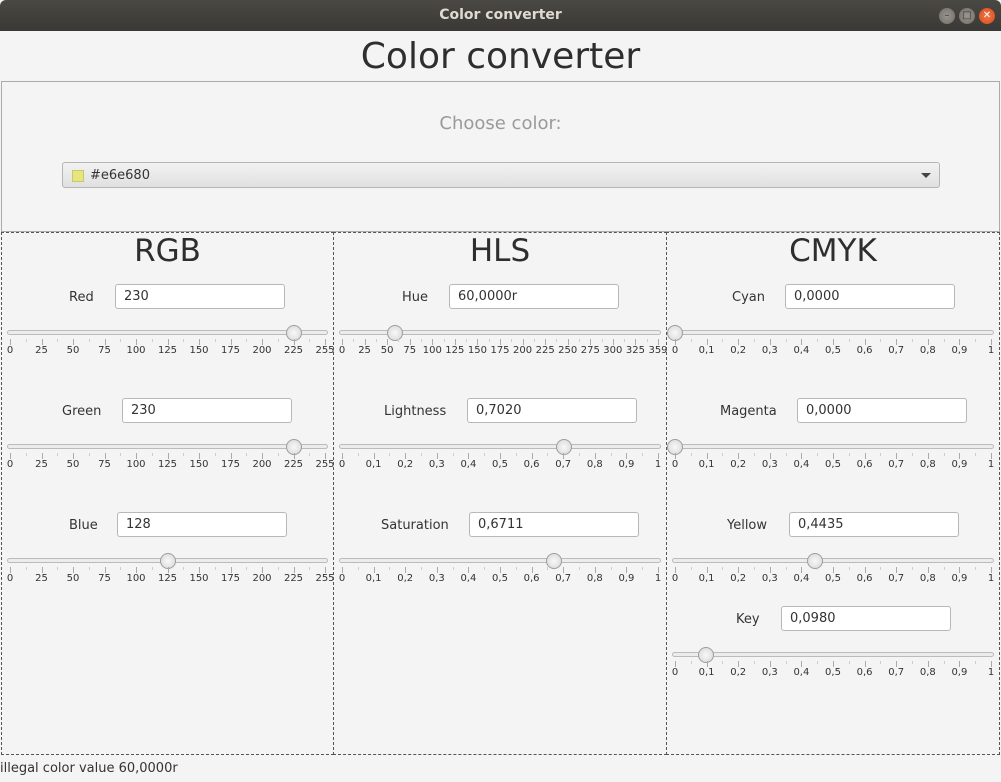 This screenshot has height=782, width=1001. I want to click on yellow-field: 0,4435, so click(874, 524).